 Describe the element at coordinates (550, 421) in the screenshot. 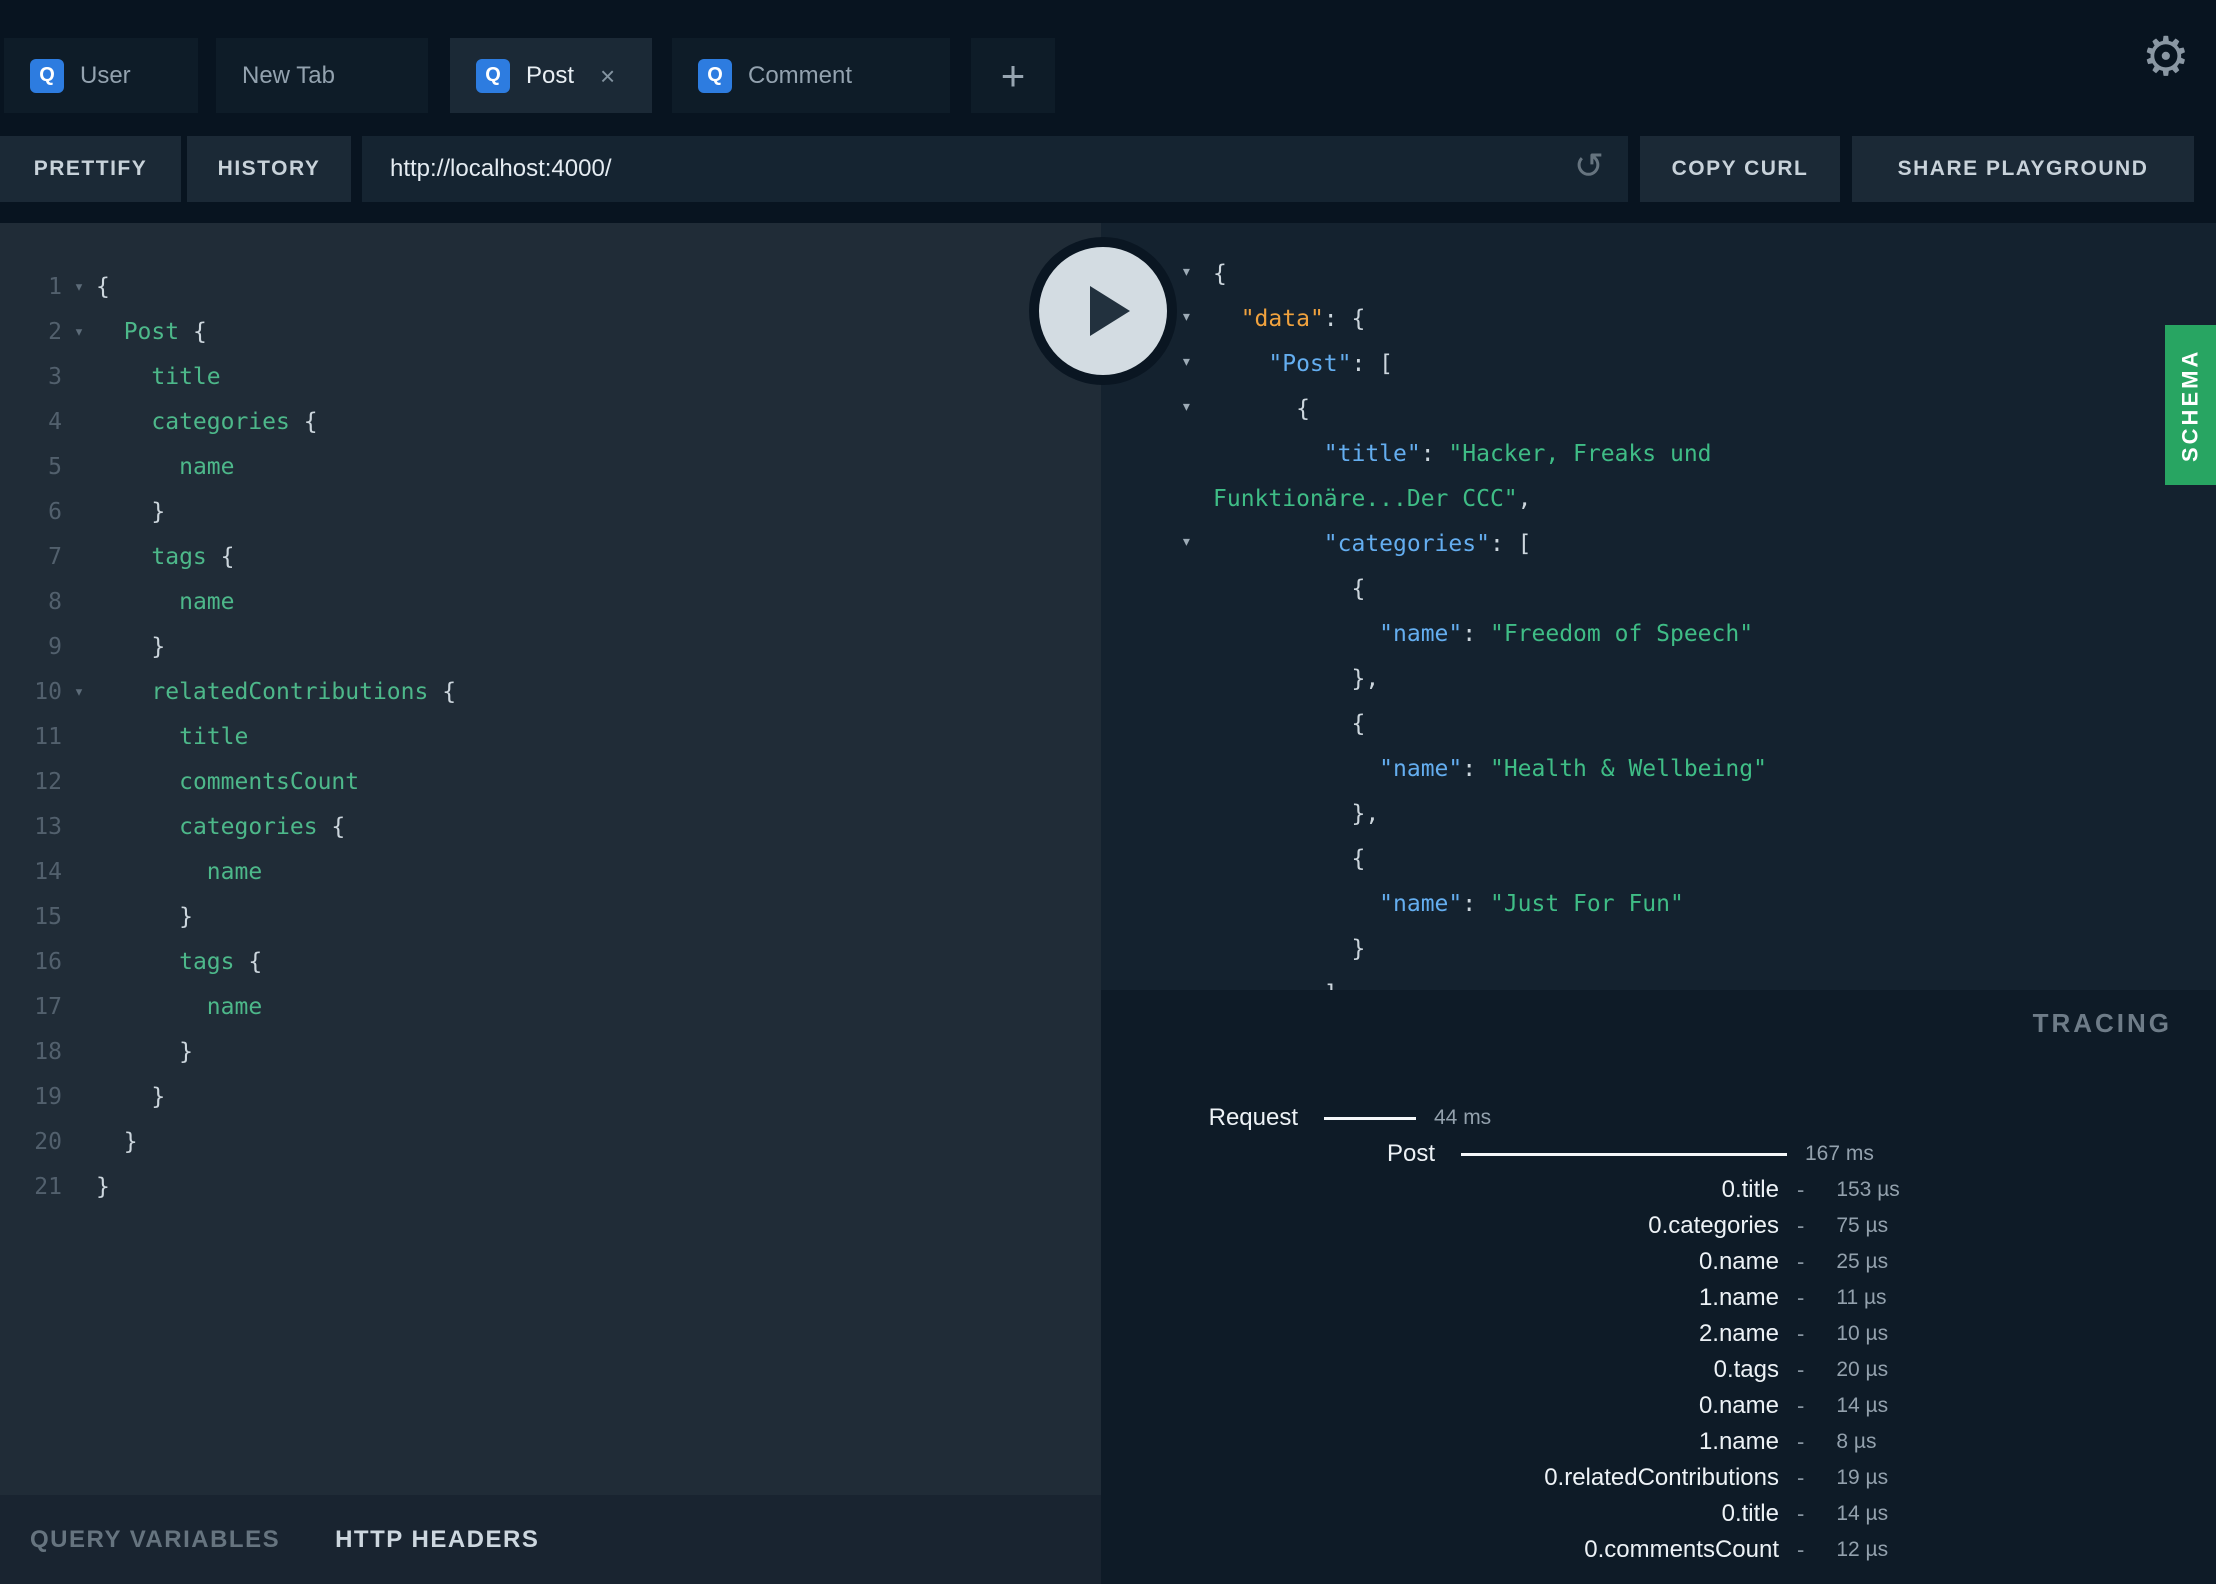

I see `editor-line: 4 categories {` at that location.